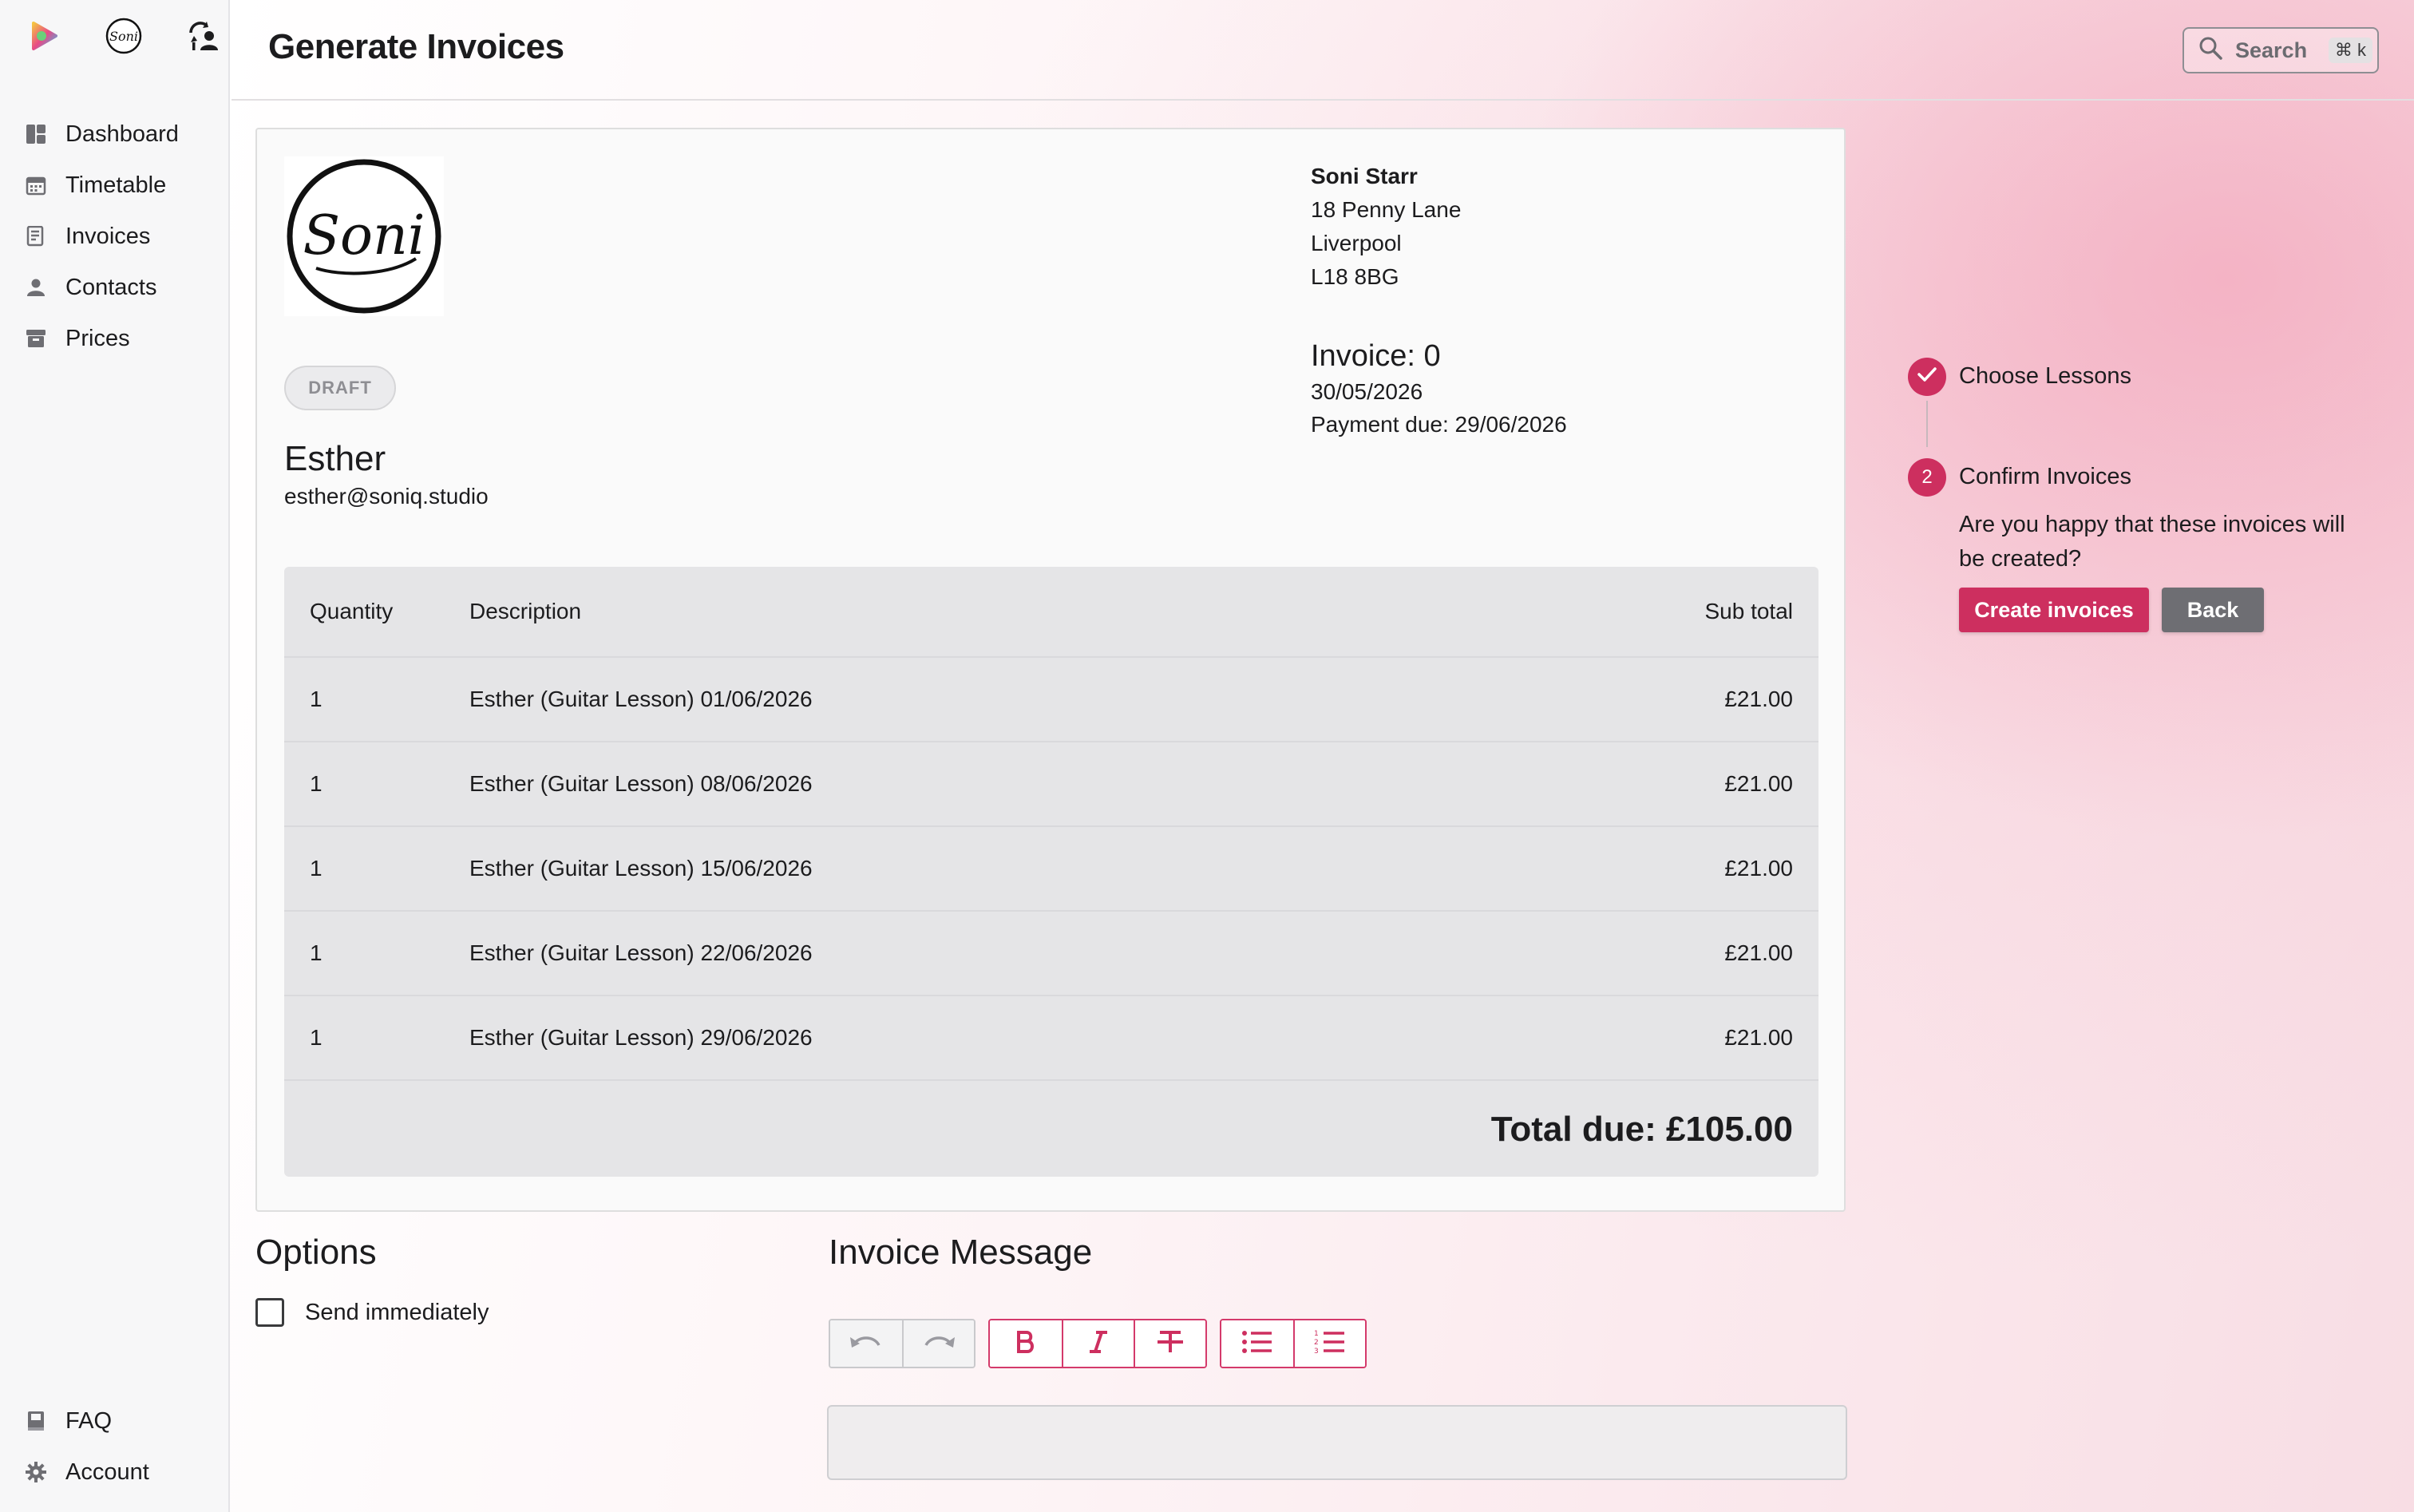  I want to click on sidebar-top-icons: Soni, so click(124, 36).